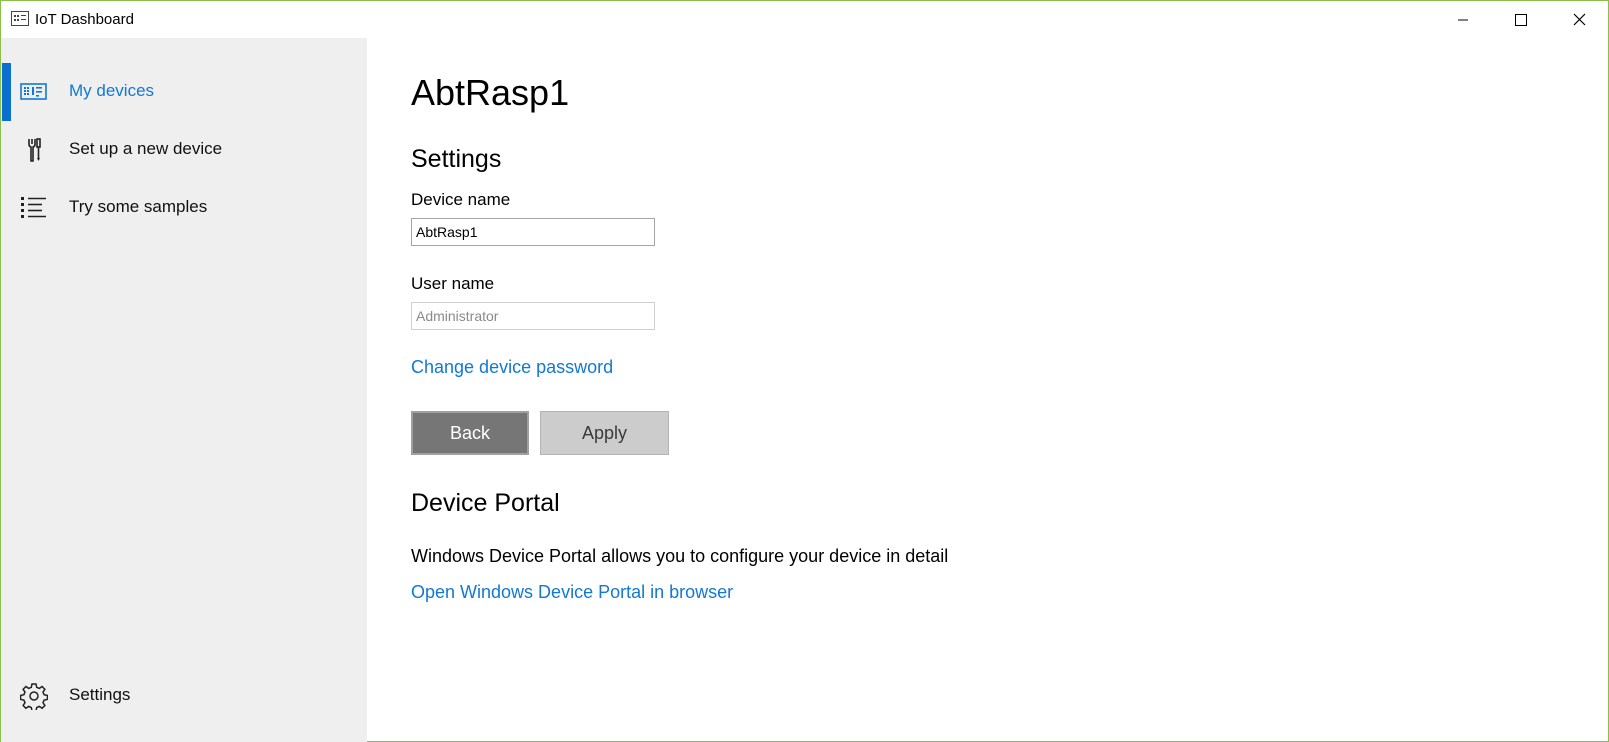 This screenshot has width=1609, height=742. What do you see at coordinates (485, 503) in the screenshot?
I see `device-portal-heading: Device Portal` at bounding box center [485, 503].